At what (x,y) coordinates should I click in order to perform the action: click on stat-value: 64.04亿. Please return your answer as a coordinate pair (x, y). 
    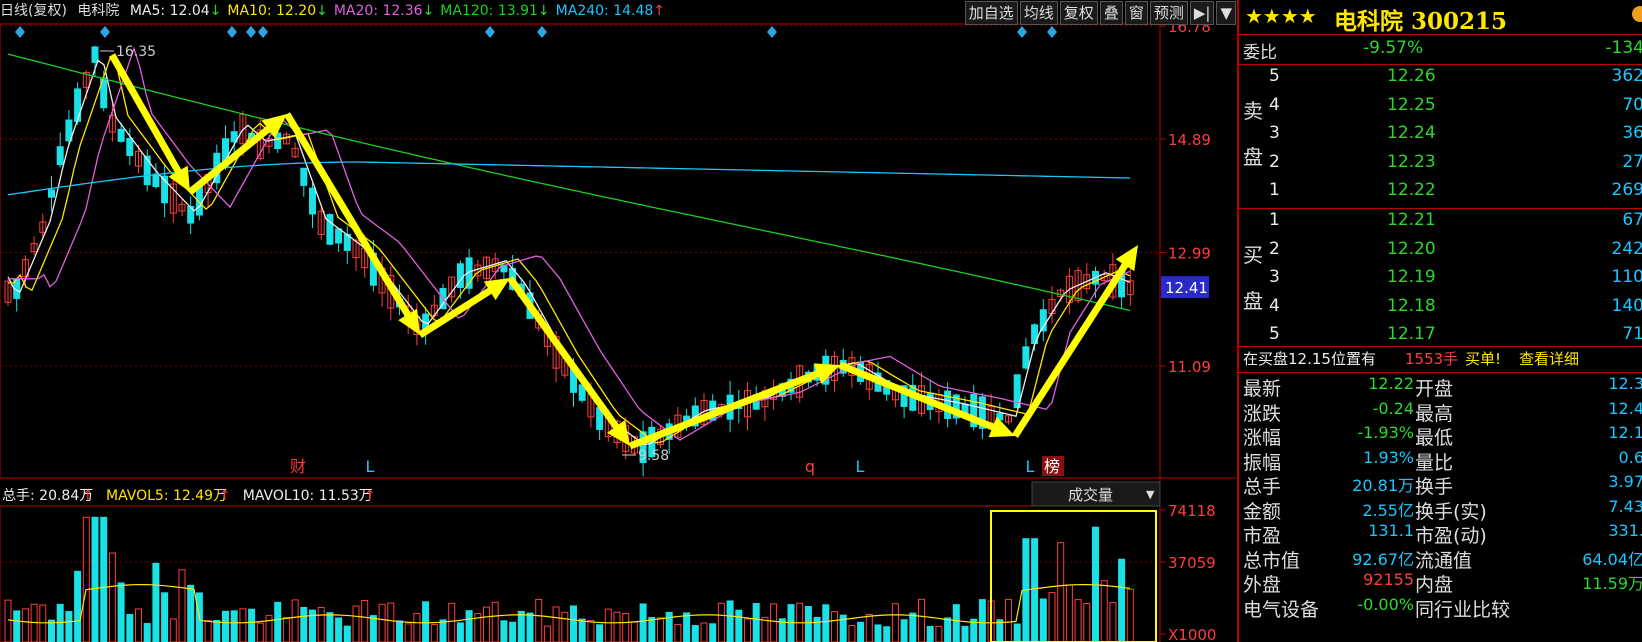
    Looking at the image, I should click on (1612, 559).